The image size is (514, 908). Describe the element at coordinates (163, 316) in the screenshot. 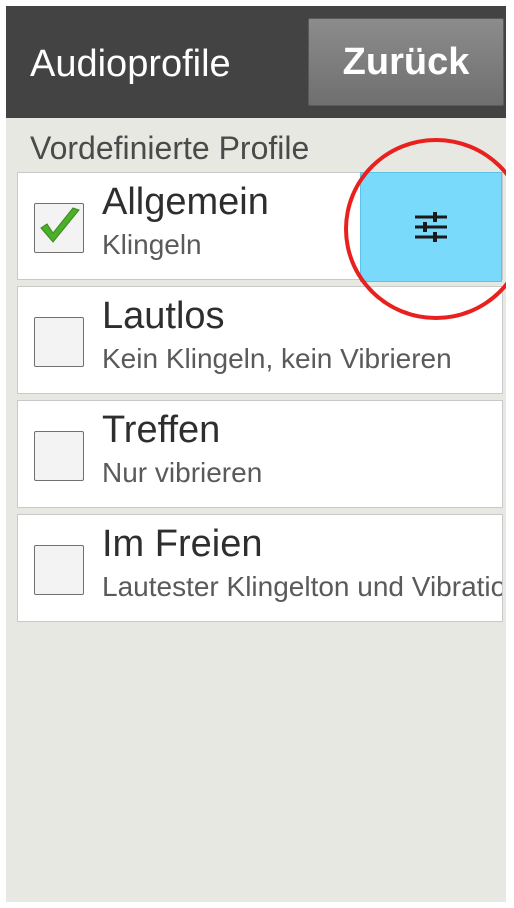

I see `profile-name: Lautlos` at that location.